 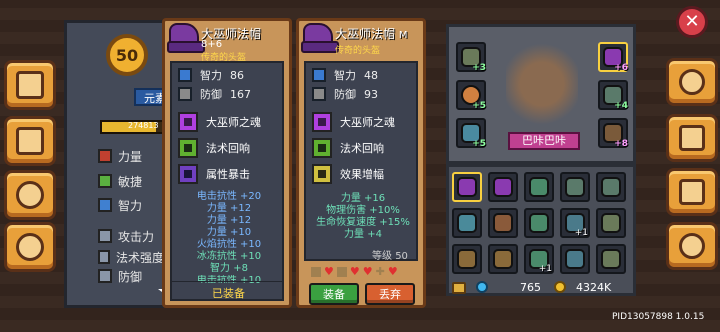 I want to click on coin-icon, so click(x=560, y=287).